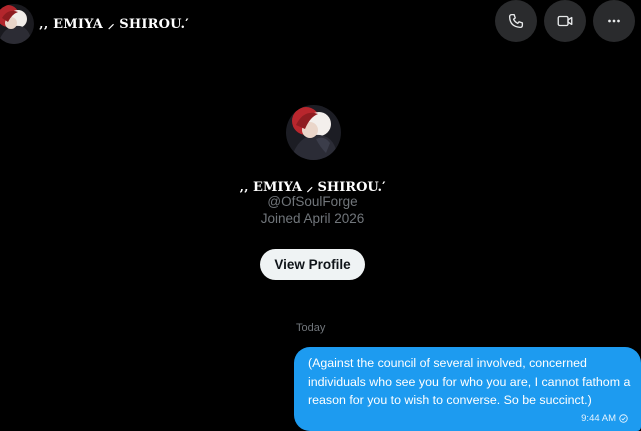  What do you see at coordinates (623, 418) in the screenshot?
I see `sent-check-icon` at bounding box center [623, 418].